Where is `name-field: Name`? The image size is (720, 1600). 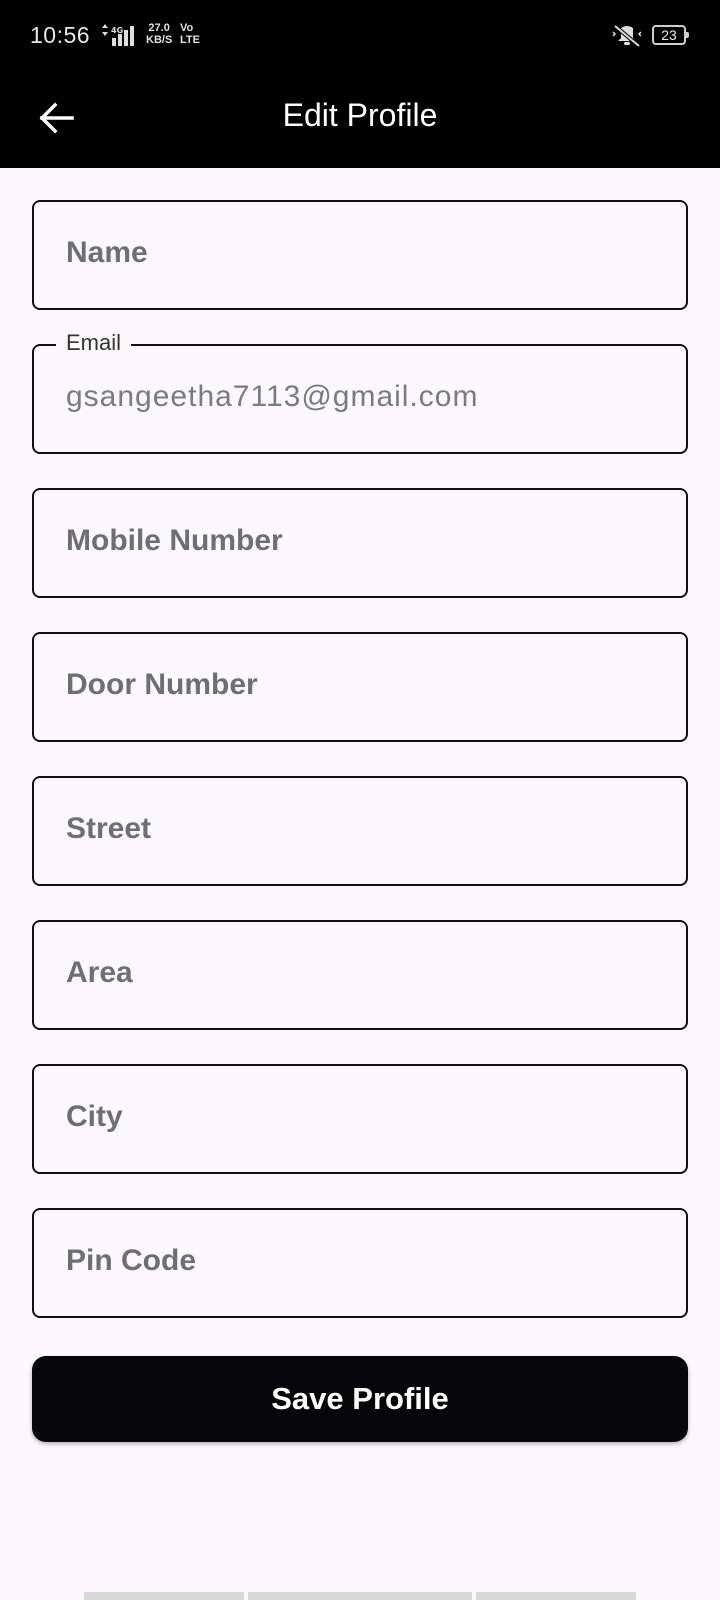 name-field: Name is located at coordinates (360, 255).